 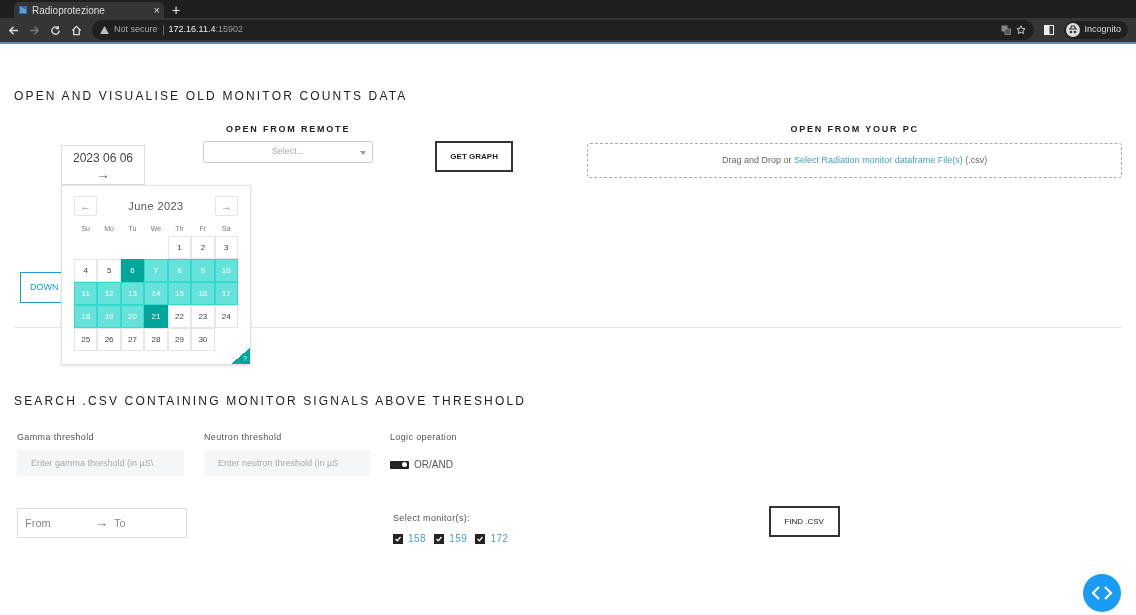 I want to click on field-label: Neutron threshold, so click(x=243, y=437).